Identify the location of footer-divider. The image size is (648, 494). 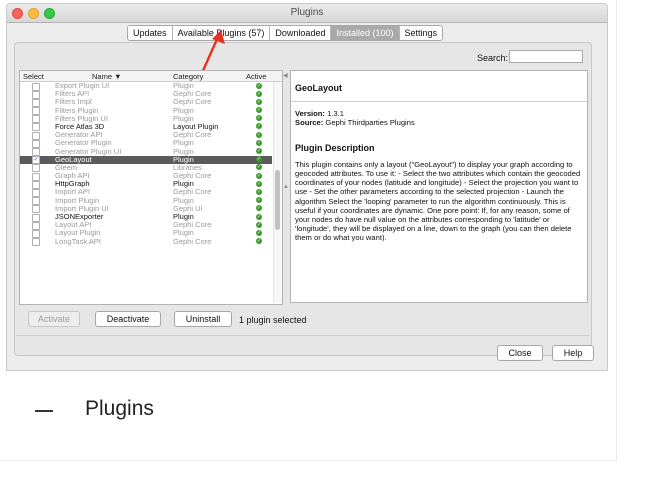
(303, 335).